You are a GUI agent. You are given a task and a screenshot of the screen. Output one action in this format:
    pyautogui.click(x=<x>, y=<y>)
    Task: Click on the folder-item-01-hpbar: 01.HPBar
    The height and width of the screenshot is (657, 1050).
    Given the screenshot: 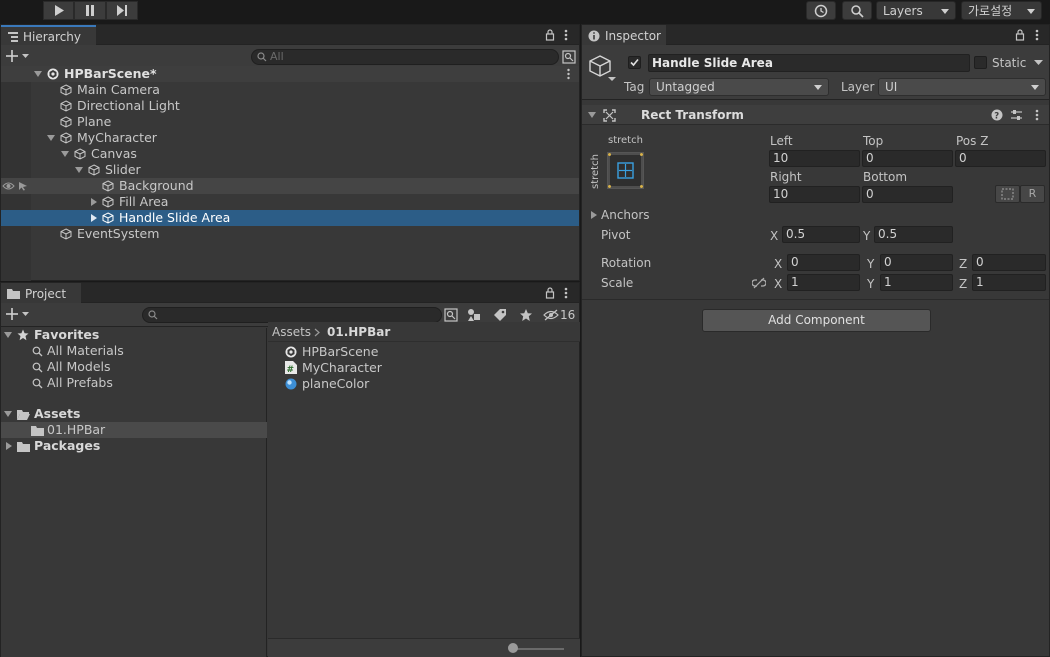 What is the action you would take?
    pyautogui.click(x=134, y=430)
    